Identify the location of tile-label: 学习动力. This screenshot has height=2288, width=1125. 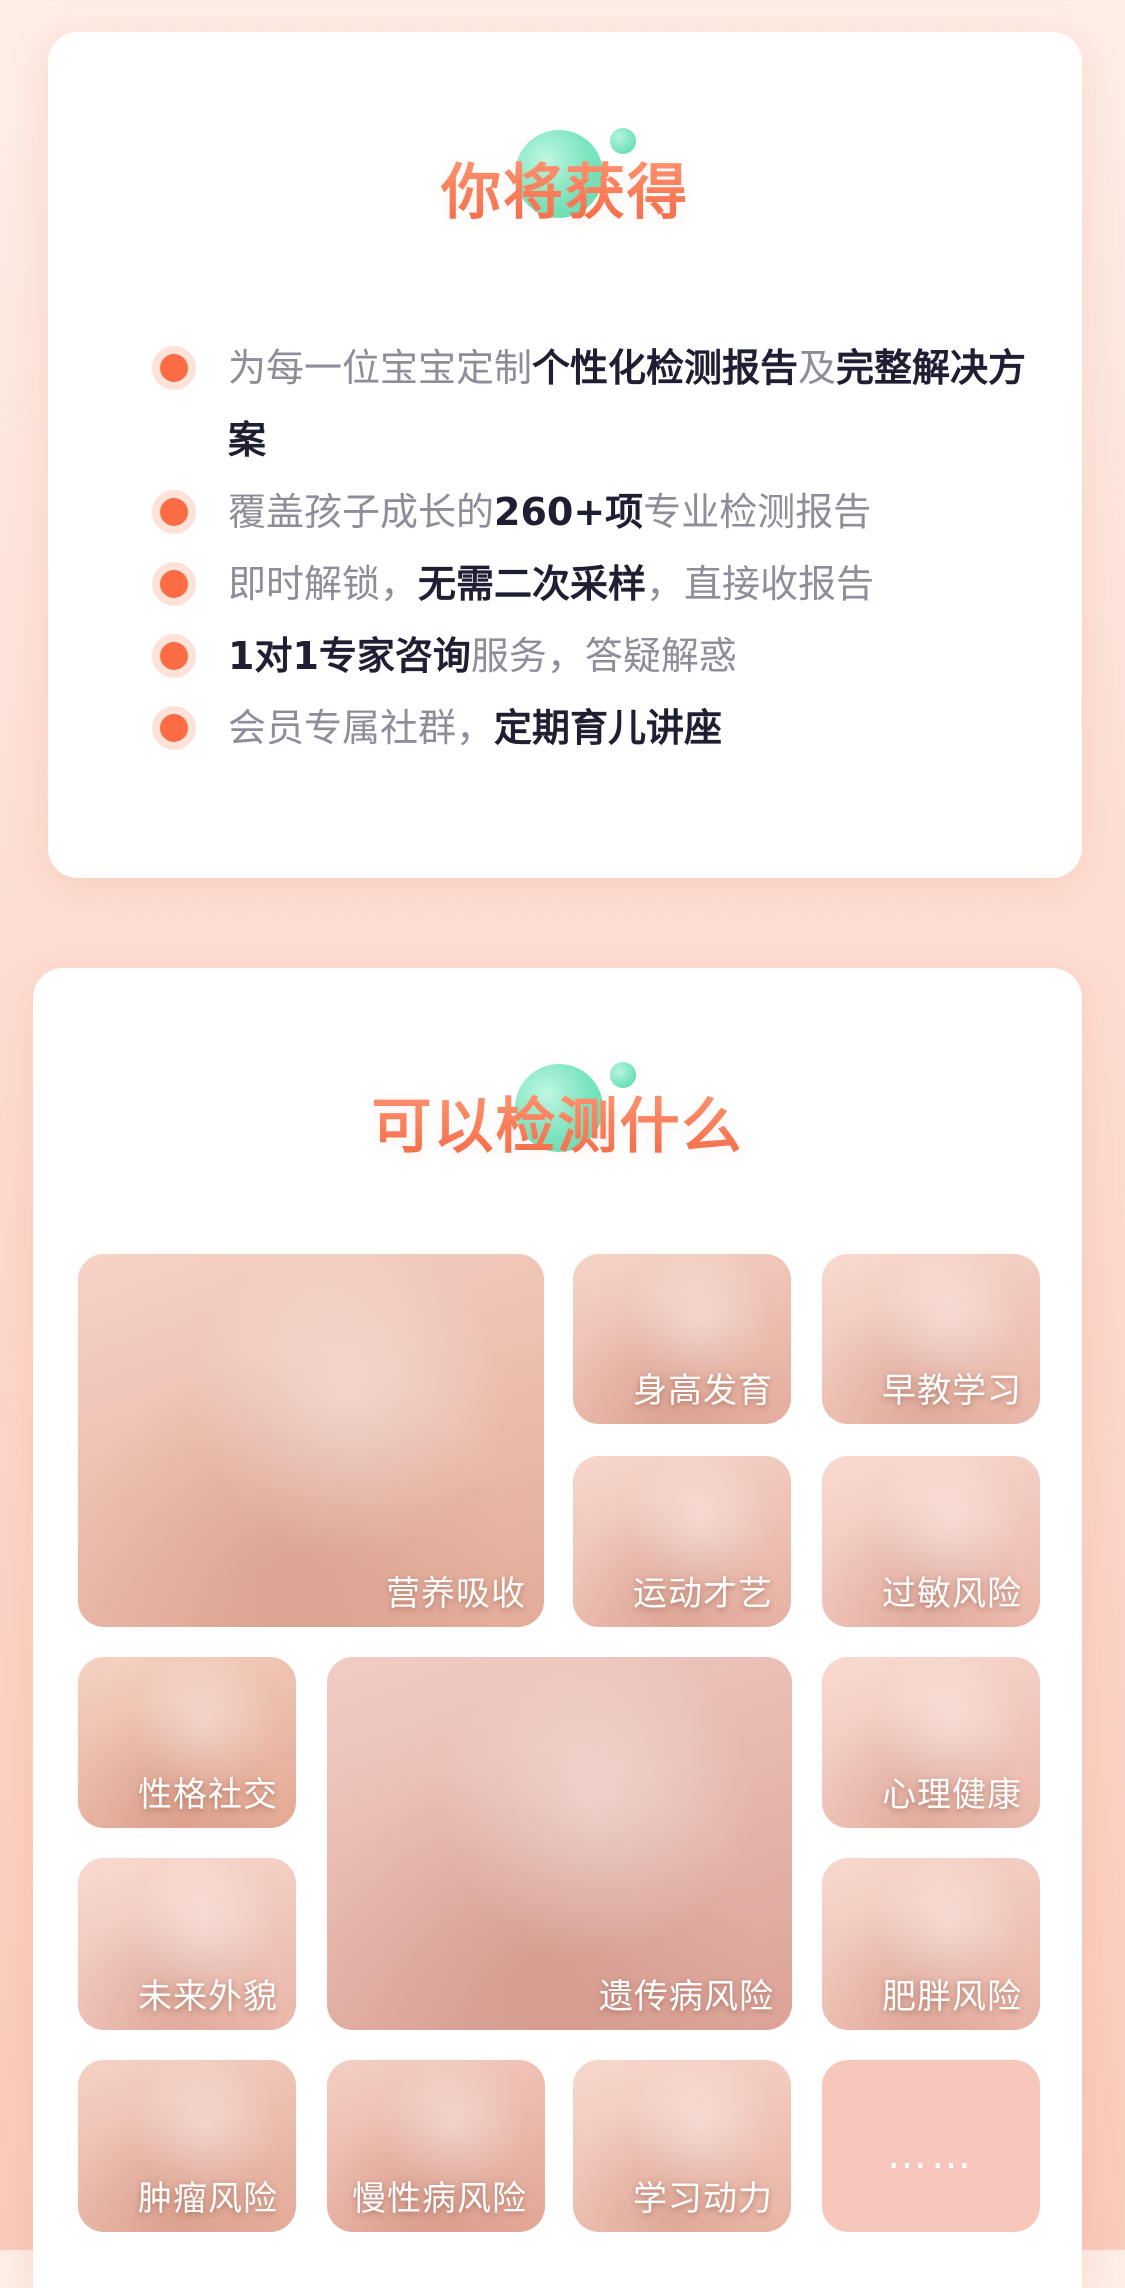
(703, 2199).